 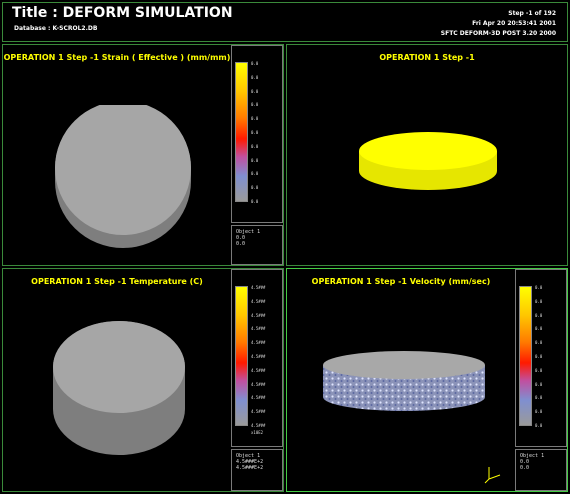 I want to click on strain-legend: 0.0 0.0 0.0 0.0 0.0 0.0 0.0 0.0 0.0 0.0 0.0, so click(x=257, y=134).